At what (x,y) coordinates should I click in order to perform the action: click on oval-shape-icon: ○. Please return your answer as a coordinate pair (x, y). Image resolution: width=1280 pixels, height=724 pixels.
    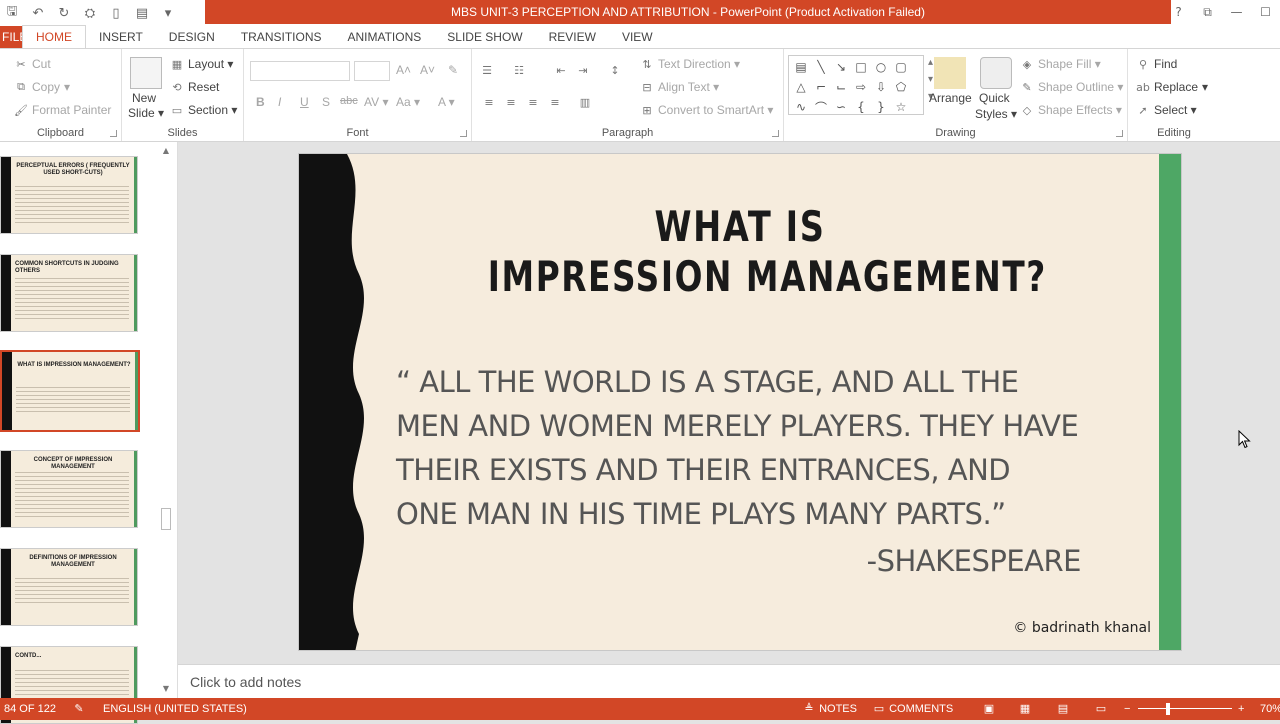
    Looking at the image, I should click on (881, 67).